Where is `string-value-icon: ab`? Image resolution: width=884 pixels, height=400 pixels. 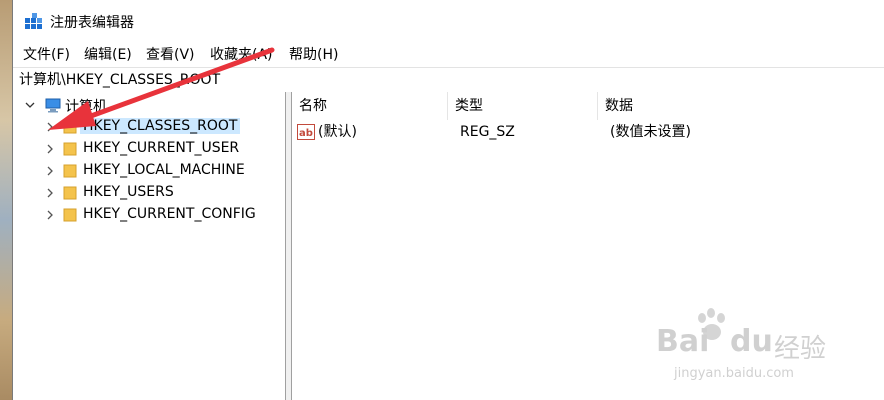
string-value-icon: ab is located at coordinates (306, 132).